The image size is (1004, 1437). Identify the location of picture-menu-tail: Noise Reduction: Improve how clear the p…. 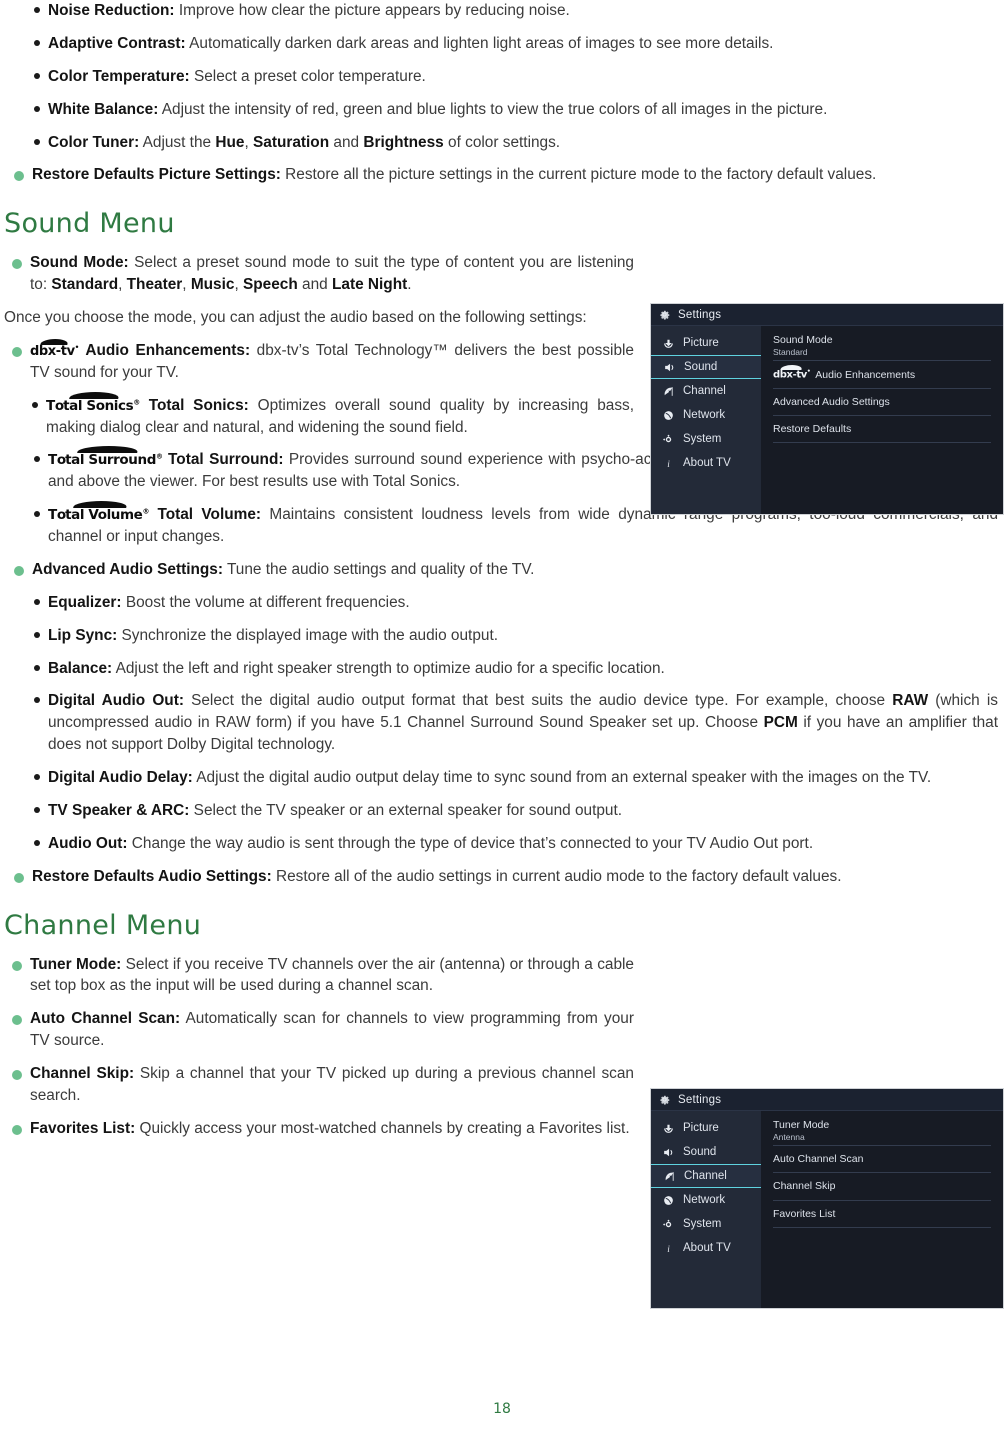
(502, 93).